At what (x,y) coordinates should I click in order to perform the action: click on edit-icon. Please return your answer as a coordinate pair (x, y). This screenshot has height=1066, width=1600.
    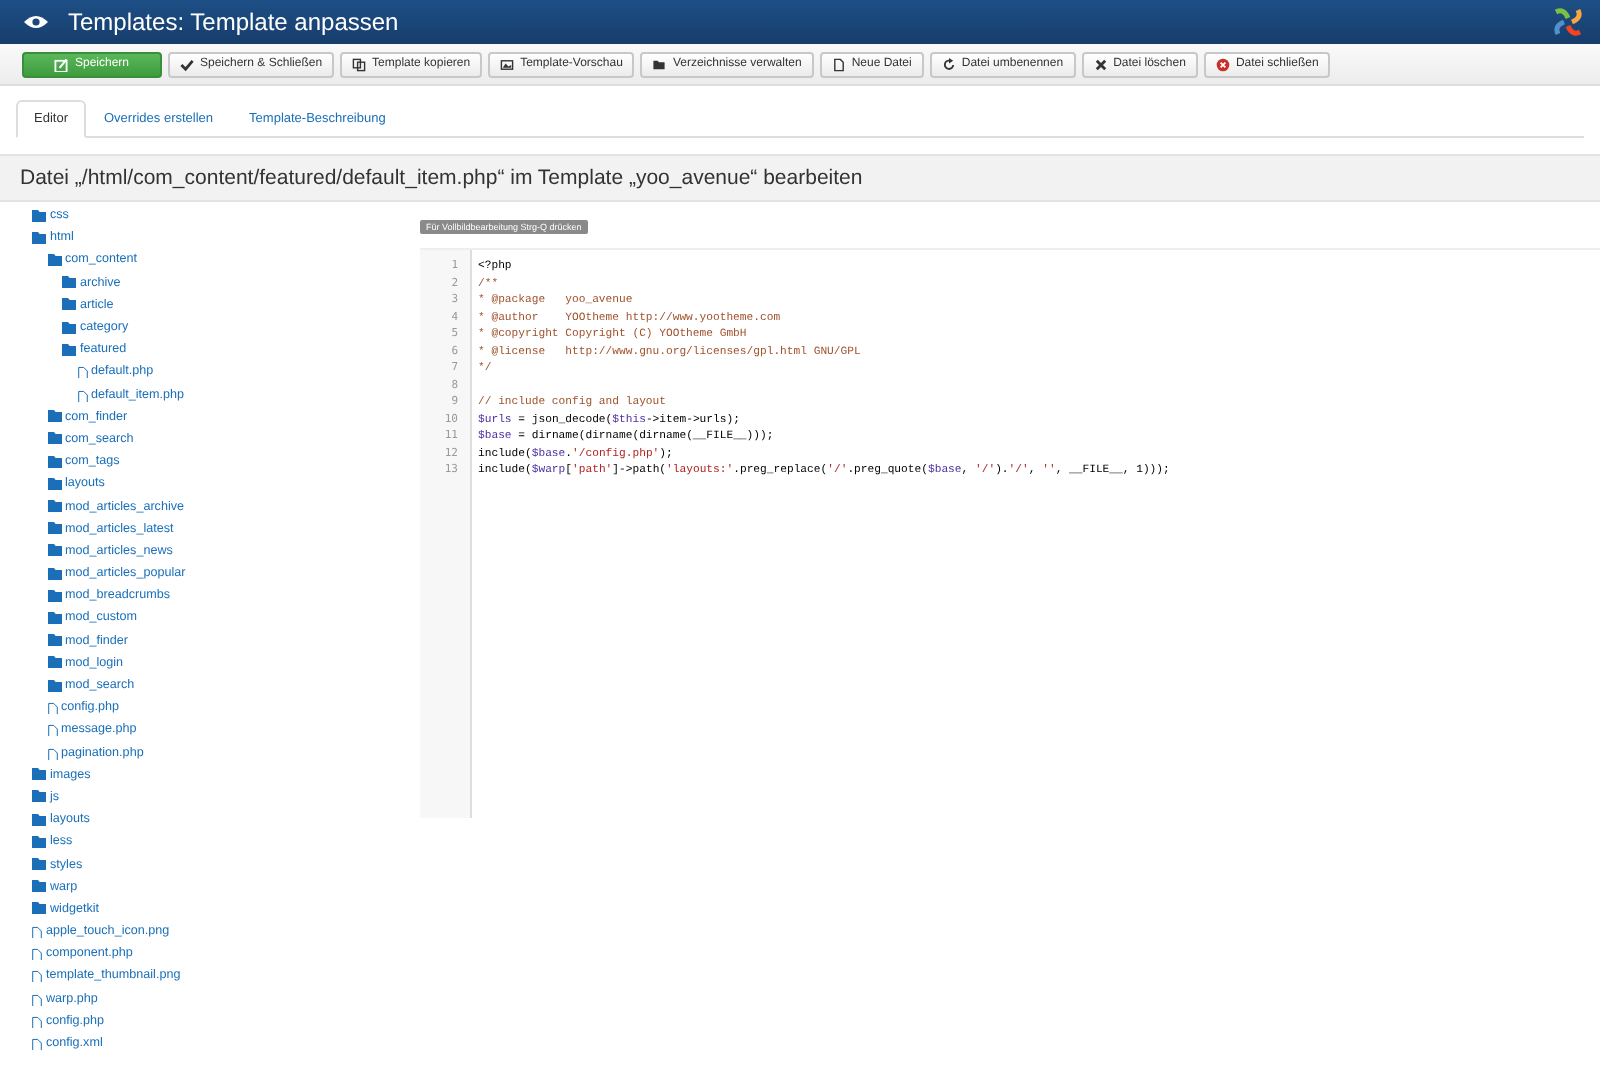
    Looking at the image, I should click on (61, 64).